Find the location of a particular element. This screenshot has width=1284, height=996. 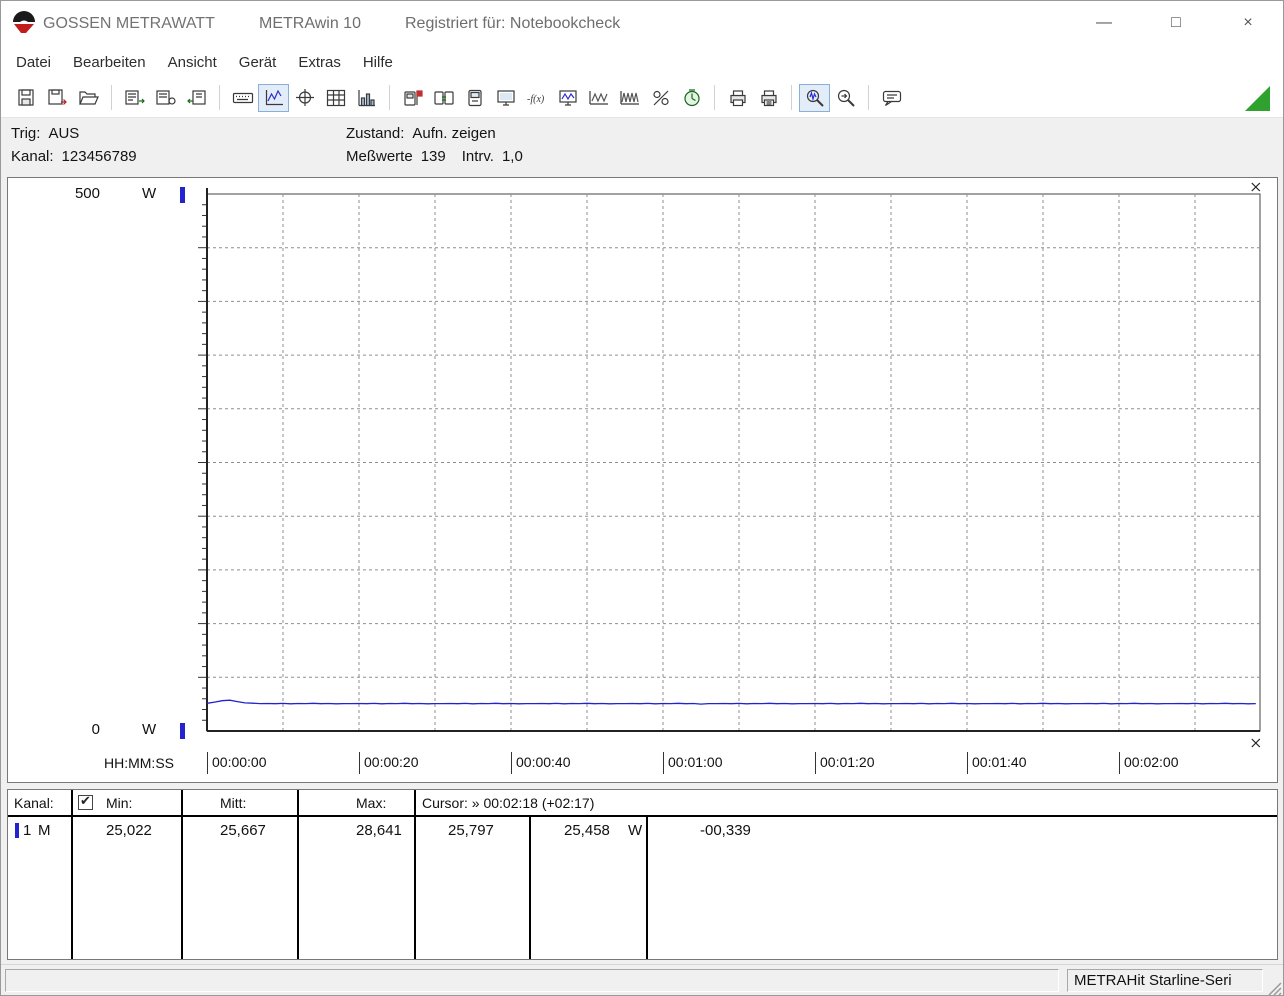

resize-grip is located at coordinates (1274, 988).